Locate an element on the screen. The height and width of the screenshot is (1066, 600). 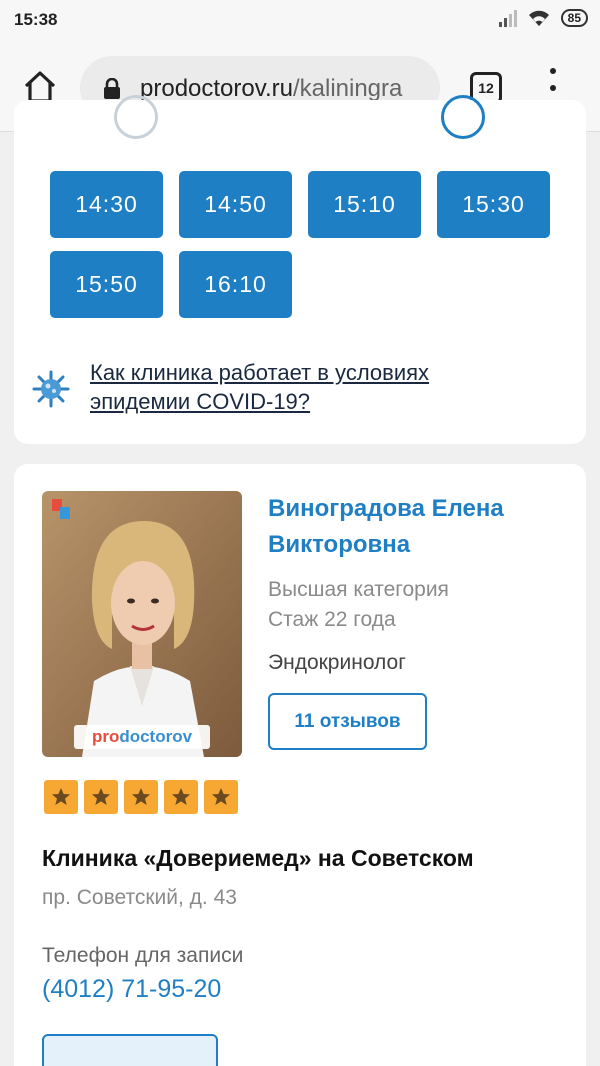
clinic-name: Клиника «Довериемед» на Советском is located at coordinates (258, 858).